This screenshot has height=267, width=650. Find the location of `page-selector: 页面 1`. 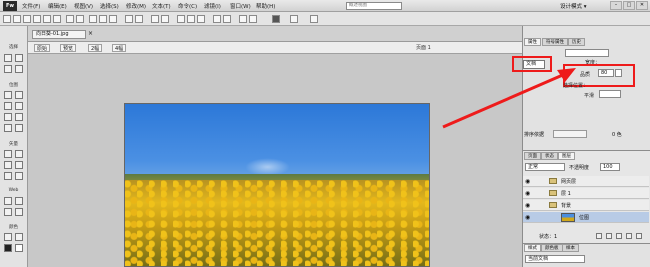

page-selector: 页面 1 is located at coordinates (423, 47).